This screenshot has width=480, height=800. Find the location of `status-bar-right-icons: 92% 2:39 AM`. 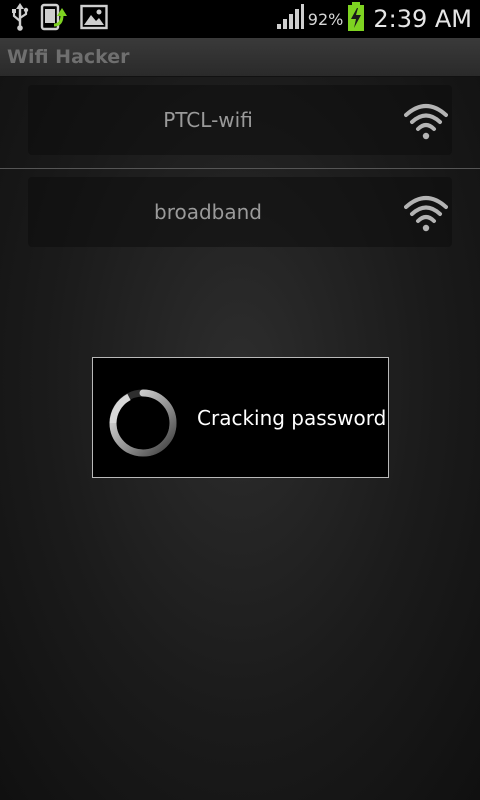

status-bar-right-icons: 92% 2:39 AM is located at coordinates (374, 19).